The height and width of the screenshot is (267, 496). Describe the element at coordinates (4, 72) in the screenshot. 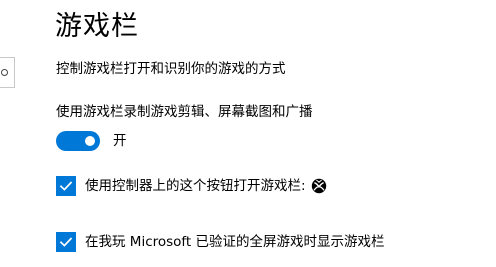

I see `radio-icon` at that location.